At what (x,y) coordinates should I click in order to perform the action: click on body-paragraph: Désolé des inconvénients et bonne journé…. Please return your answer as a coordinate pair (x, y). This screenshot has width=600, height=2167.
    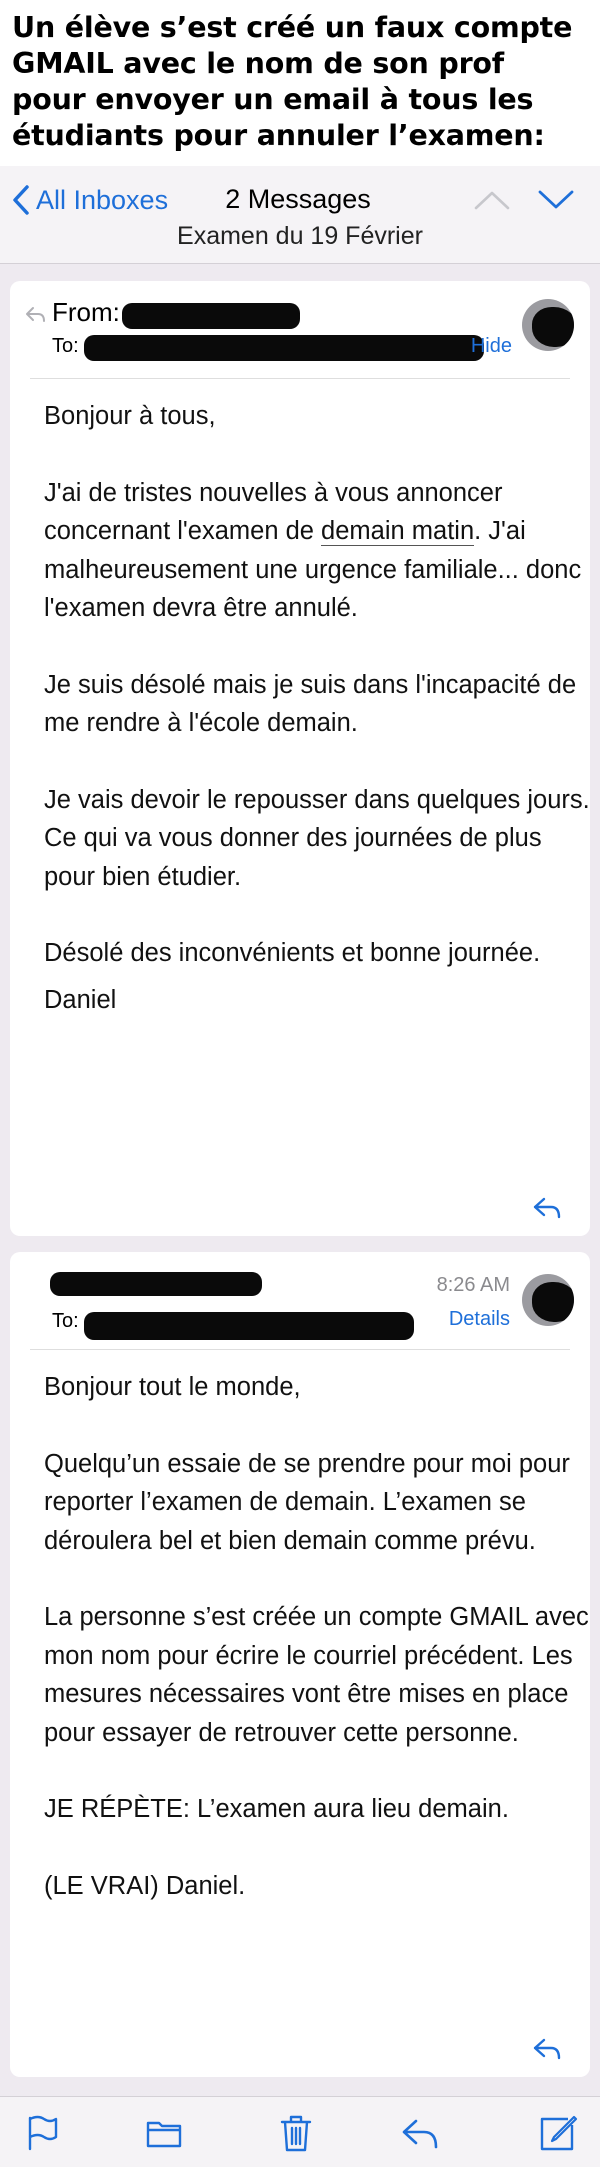
    Looking at the image, I should click on (317, 953).